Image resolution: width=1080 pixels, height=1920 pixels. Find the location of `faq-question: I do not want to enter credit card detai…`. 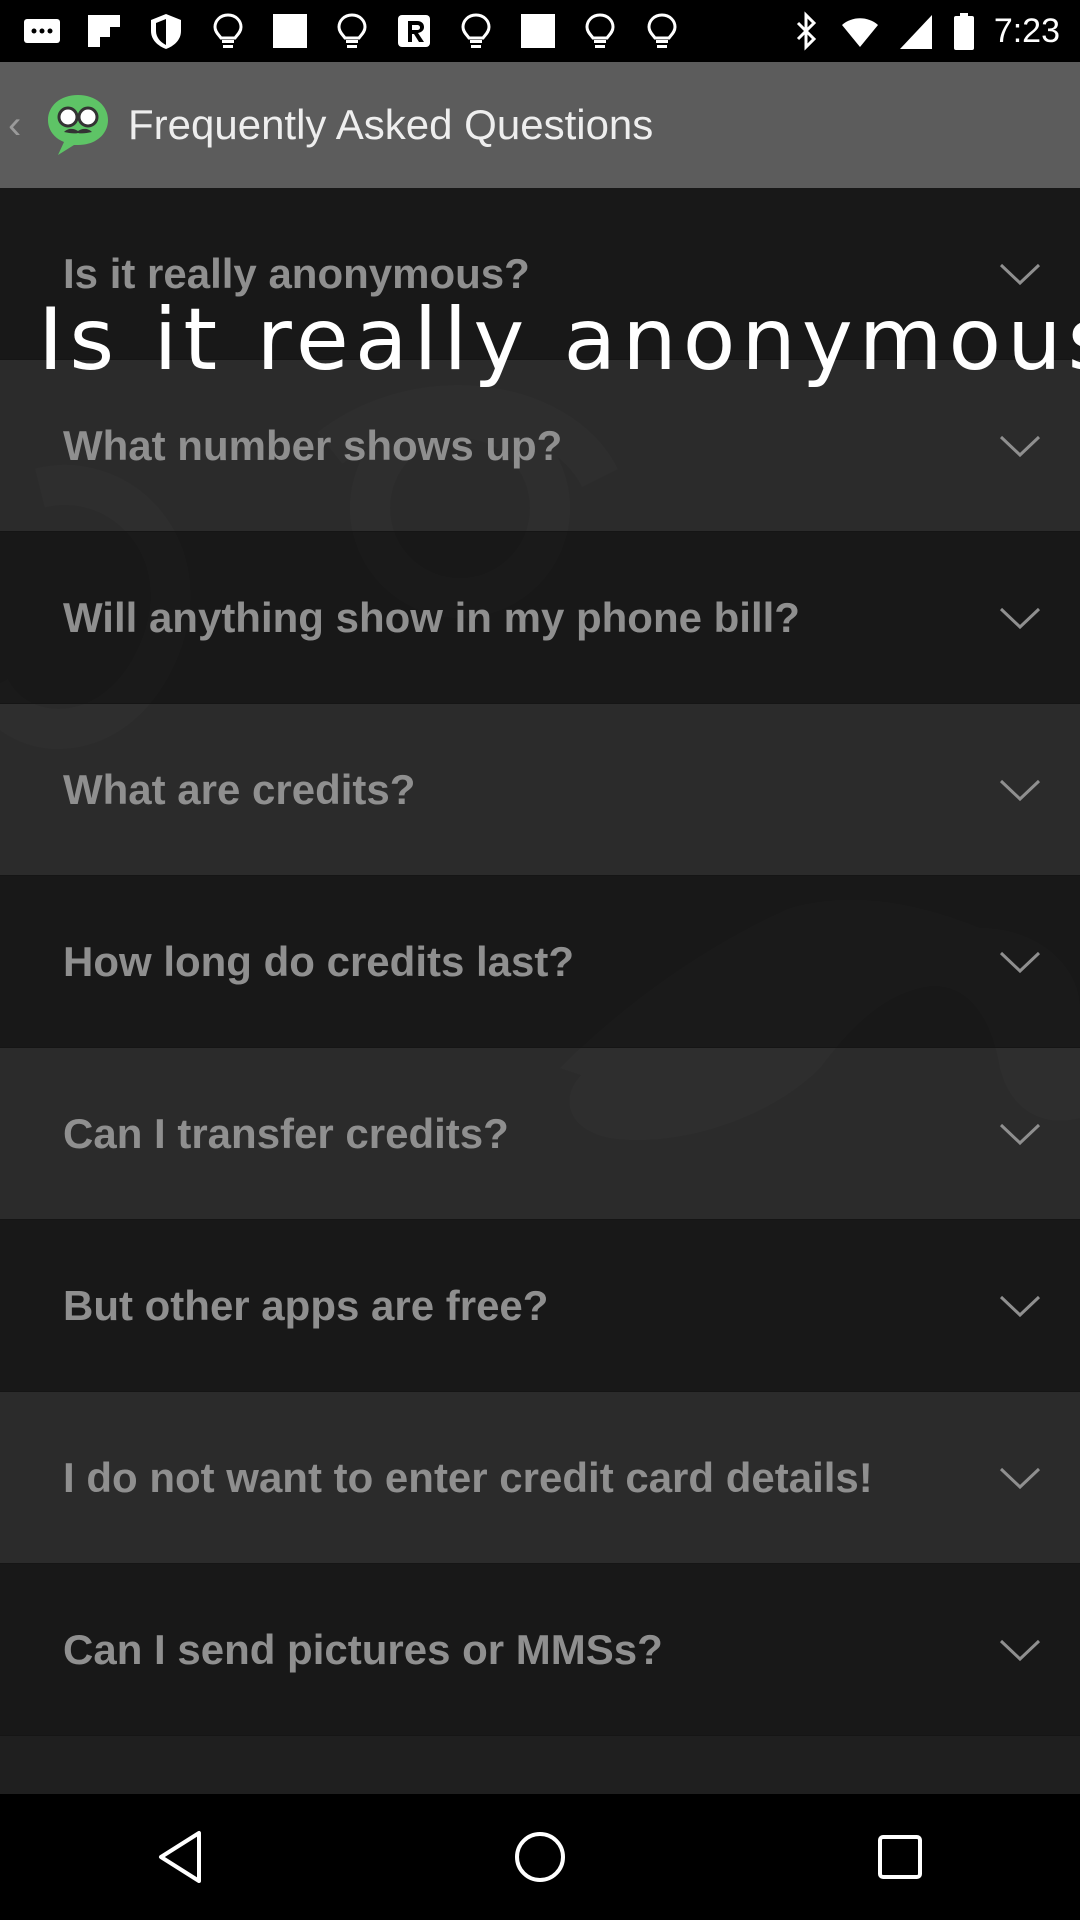

faq-question: I do not want to enter credit card detai… is located at coordinates (468, 1477).